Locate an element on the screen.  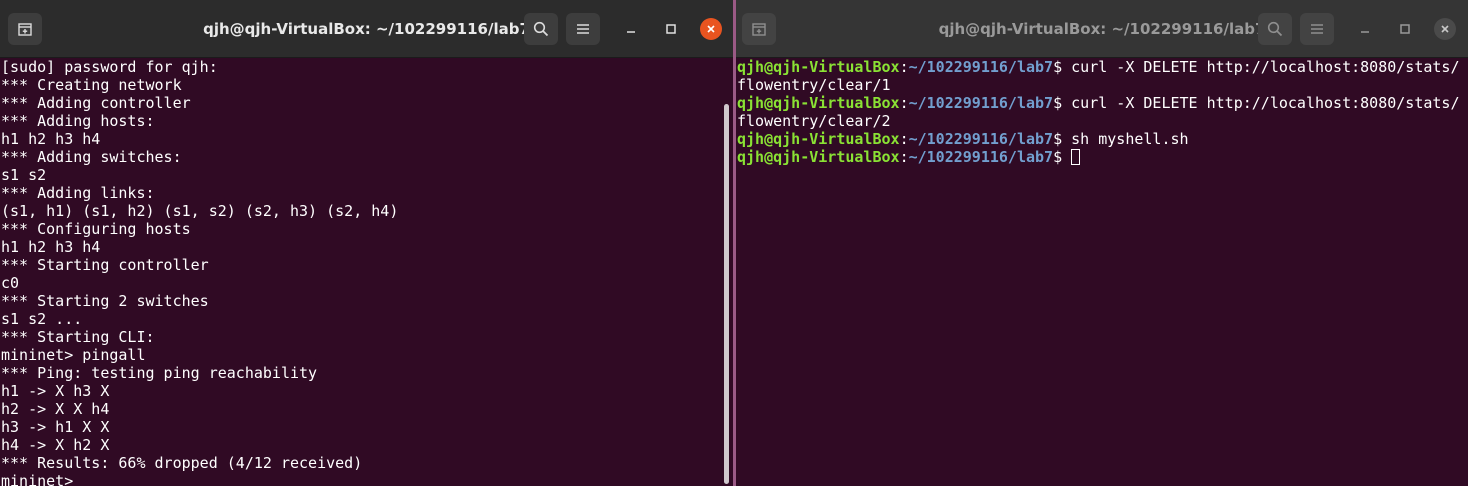
left-close-button is located at coordinates (711, 29).